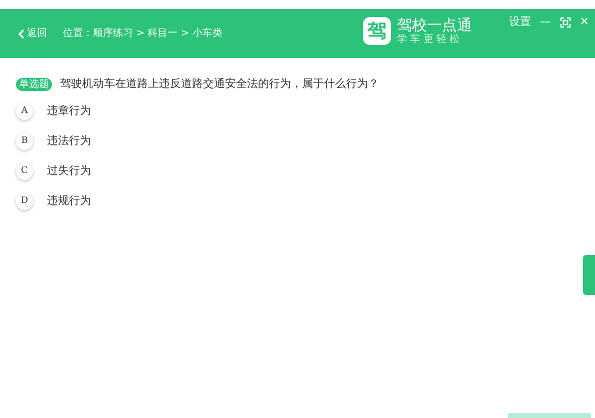  Describe the element at coordinates (219, 84) in the screenshot. I see `question-text: 驾驶机动车在道路上违反道路交通安全法的行为，属于什么行为？` at that location.